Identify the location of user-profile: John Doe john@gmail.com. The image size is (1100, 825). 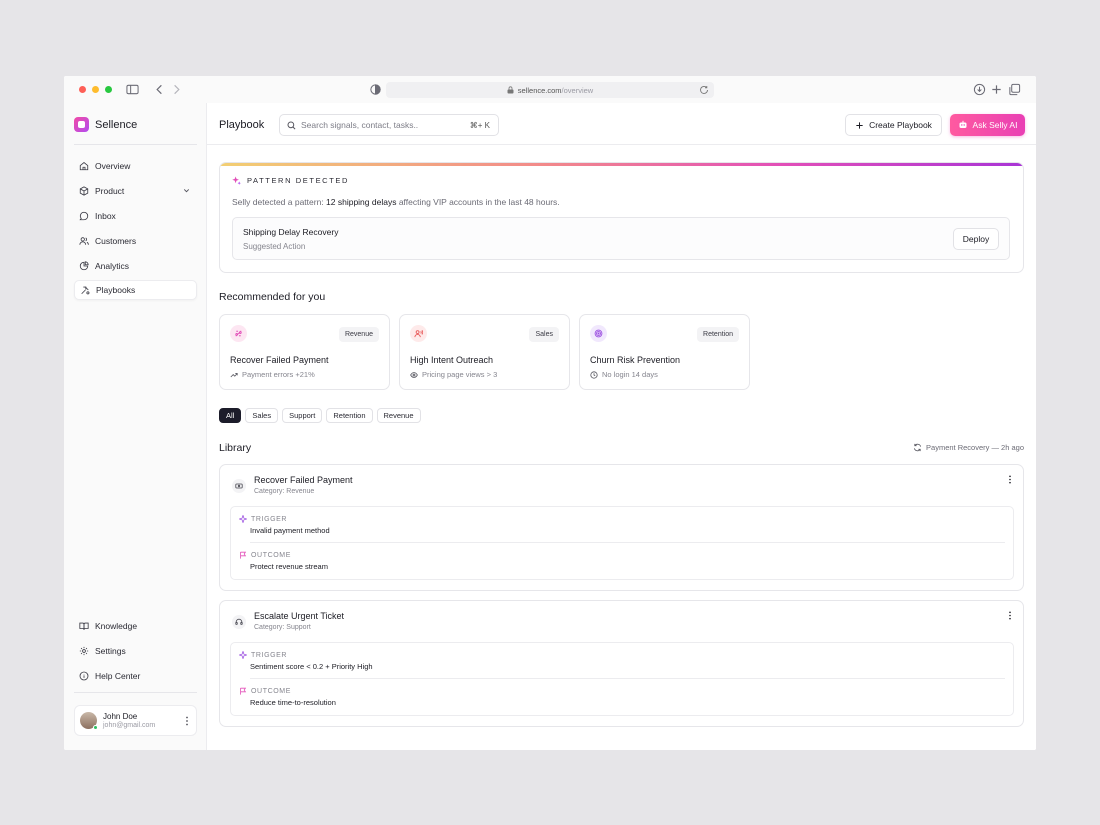
(135, 720).